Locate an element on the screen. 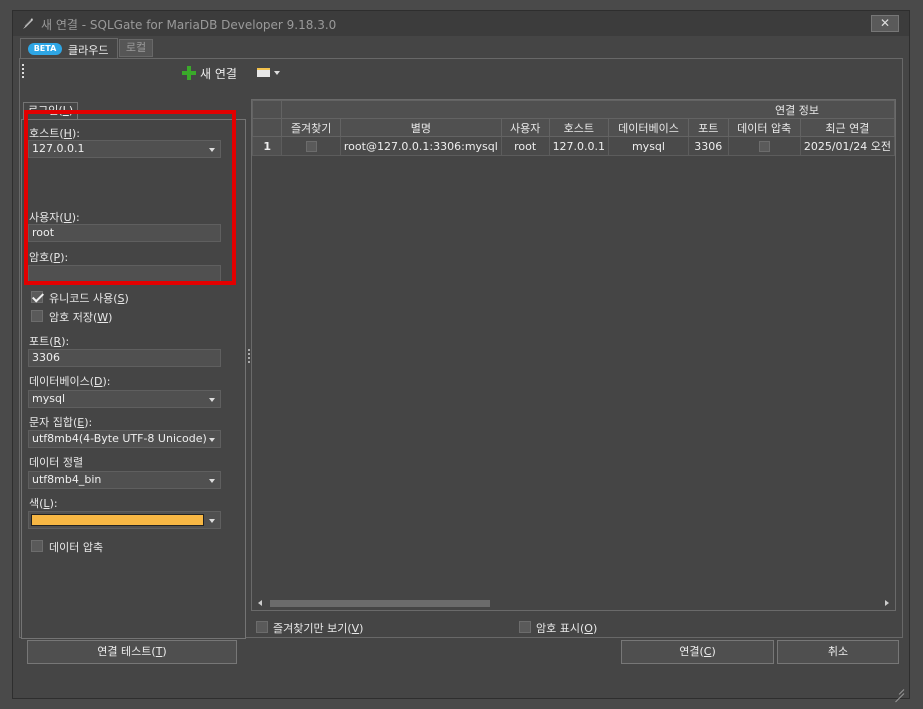 The height and width of the screenshot is (709, 923). scroll-left-icon is located at coordinates (260, 603).